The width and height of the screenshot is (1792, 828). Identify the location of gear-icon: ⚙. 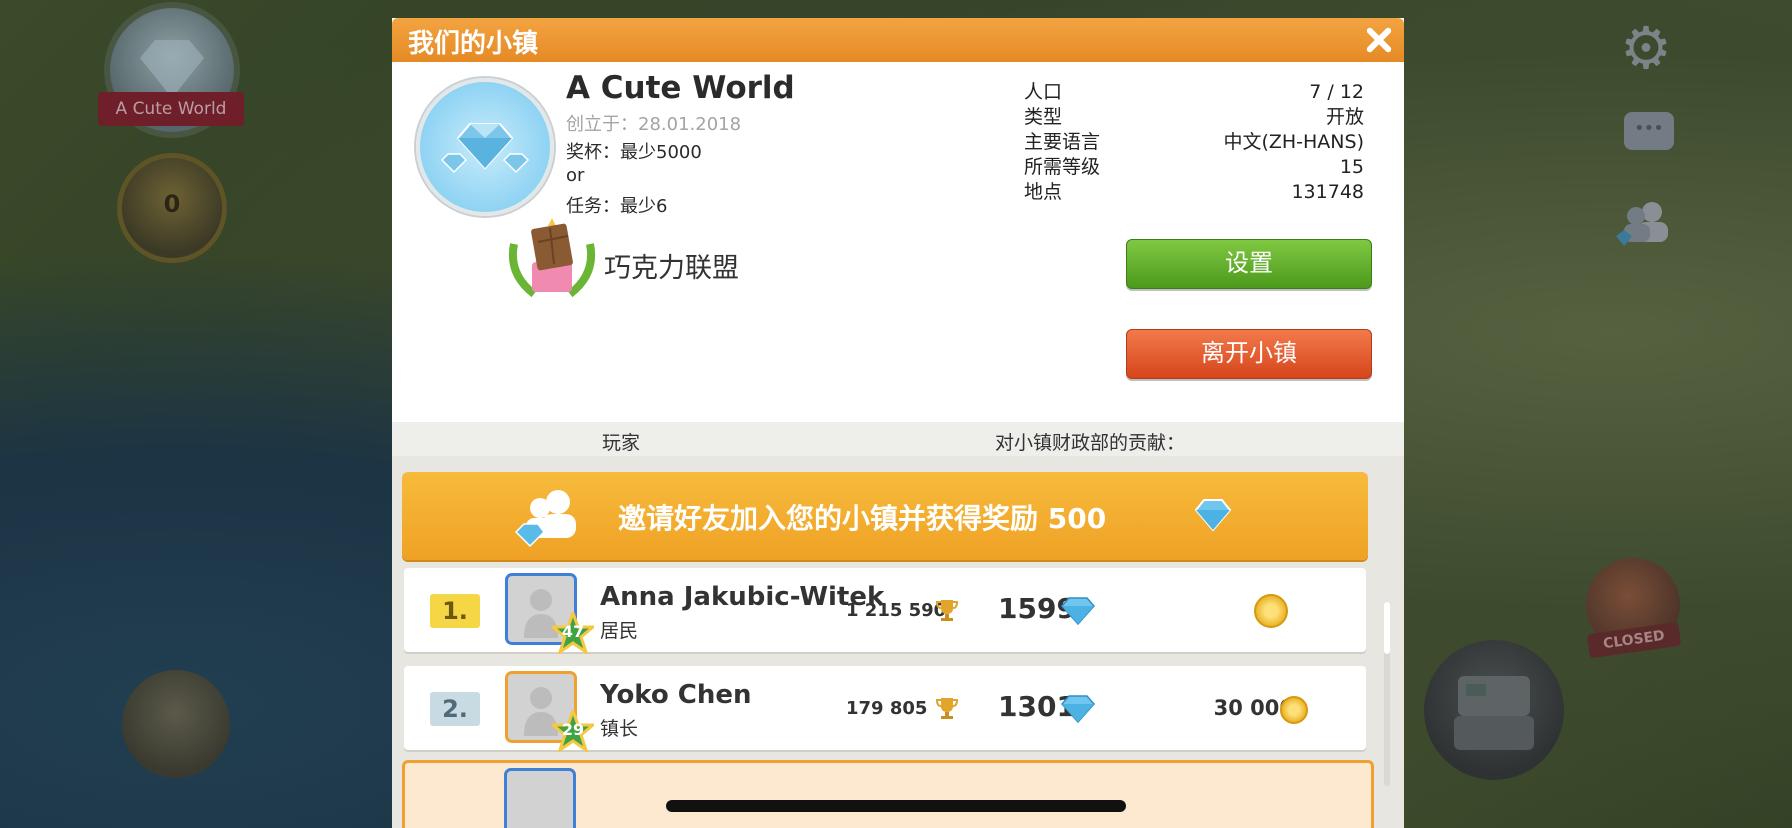
(1646, 48).